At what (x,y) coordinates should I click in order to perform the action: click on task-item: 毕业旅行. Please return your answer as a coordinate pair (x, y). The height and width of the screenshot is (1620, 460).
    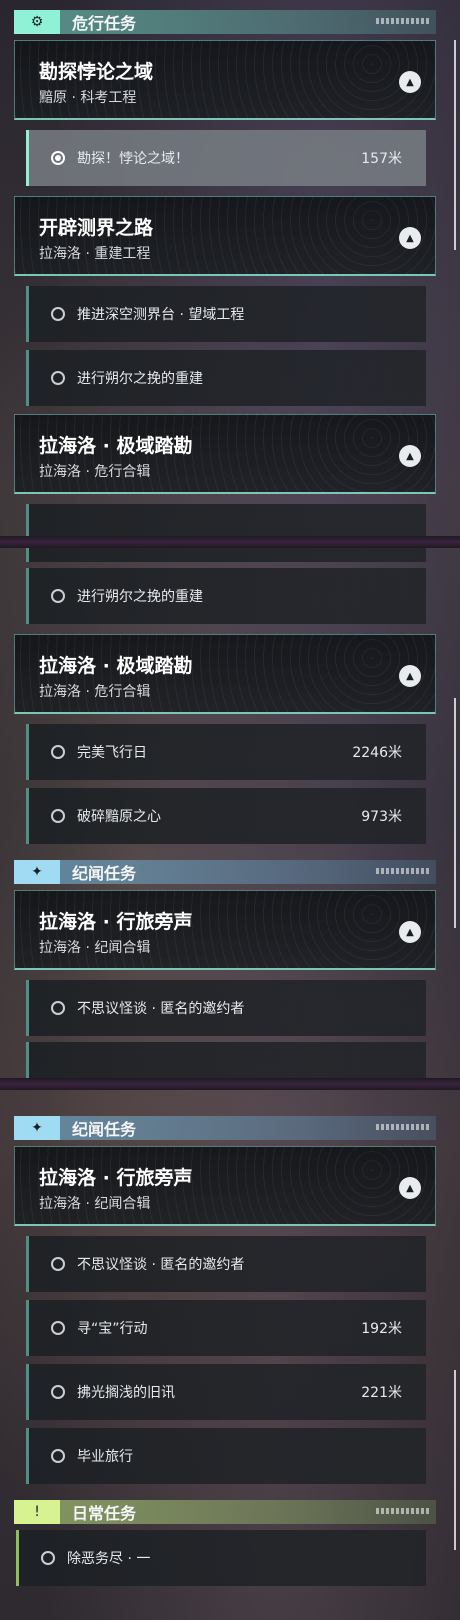
    Looking at the image, I should click on (226, 1456).